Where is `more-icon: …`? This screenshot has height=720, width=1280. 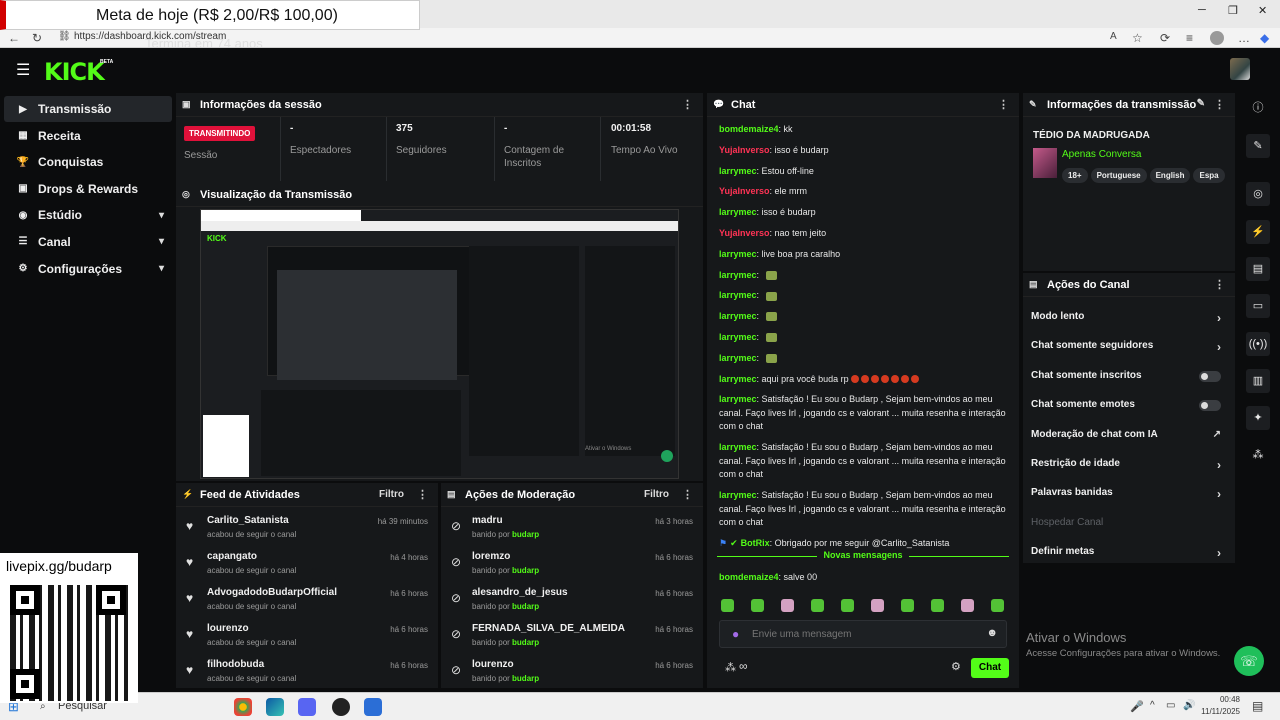
more-icon: … is located at coordinates (1244, 38).